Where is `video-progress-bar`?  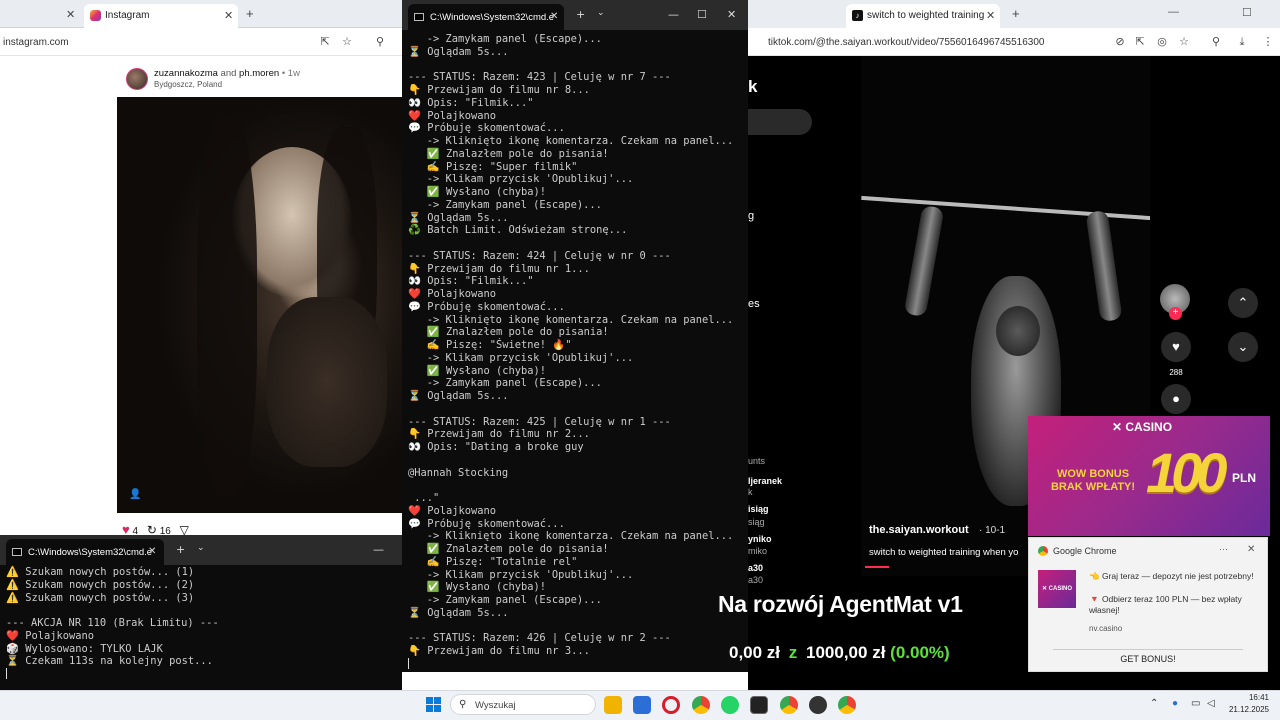 video-progress-bar is located at coordinates (877, 567).